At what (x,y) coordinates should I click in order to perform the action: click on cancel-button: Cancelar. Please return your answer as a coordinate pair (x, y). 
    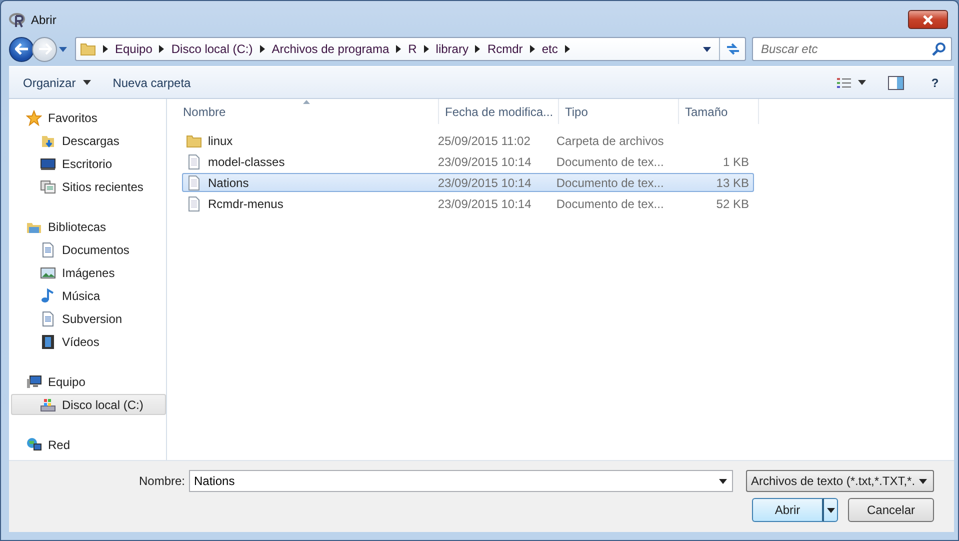
    Looking at the image, I should click on (891, 510).